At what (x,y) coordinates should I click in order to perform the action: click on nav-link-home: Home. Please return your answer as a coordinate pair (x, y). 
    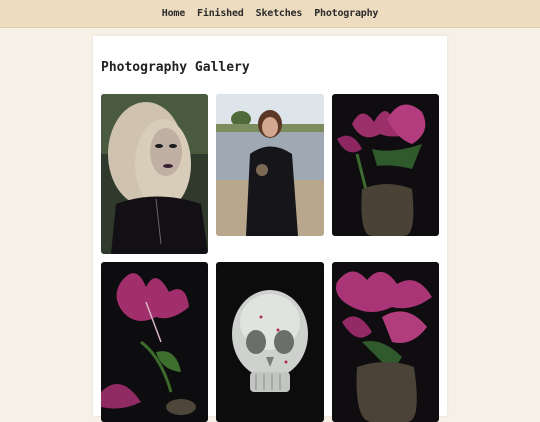
    Looking at the image, I should click on (173, 13).